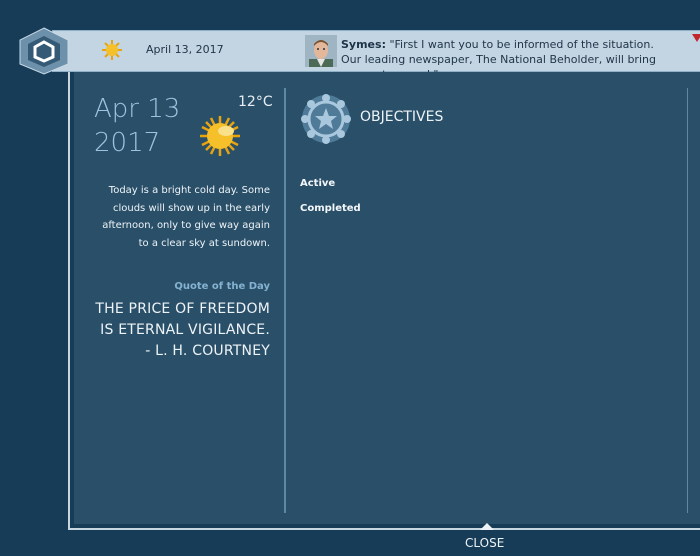 The height and width of the screenshot is (556, 700). What do you see at coordinates (696, 38) in the screenshot?
I see `alert-icon` at bounding box center [696, 38].